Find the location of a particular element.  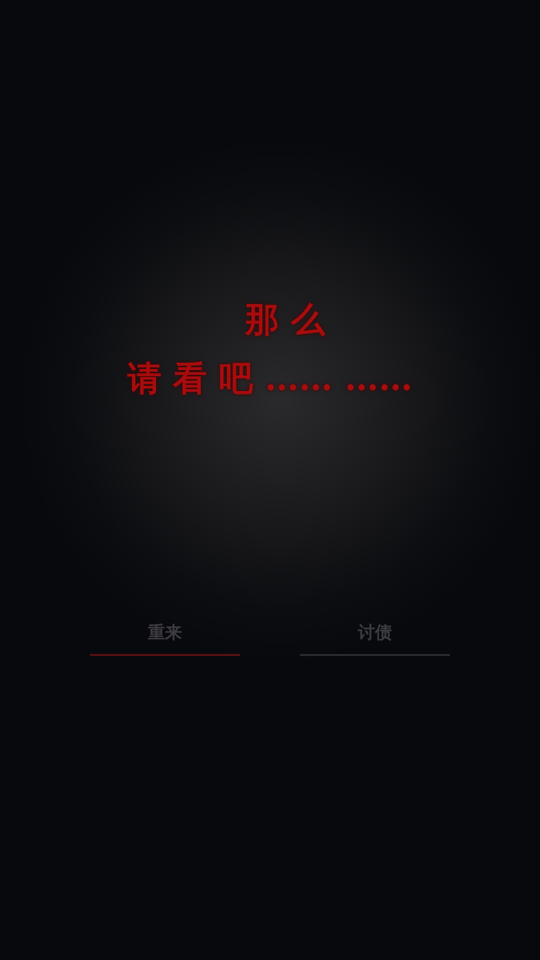

message-text: 那 么 is located at coordinates (285, 320).